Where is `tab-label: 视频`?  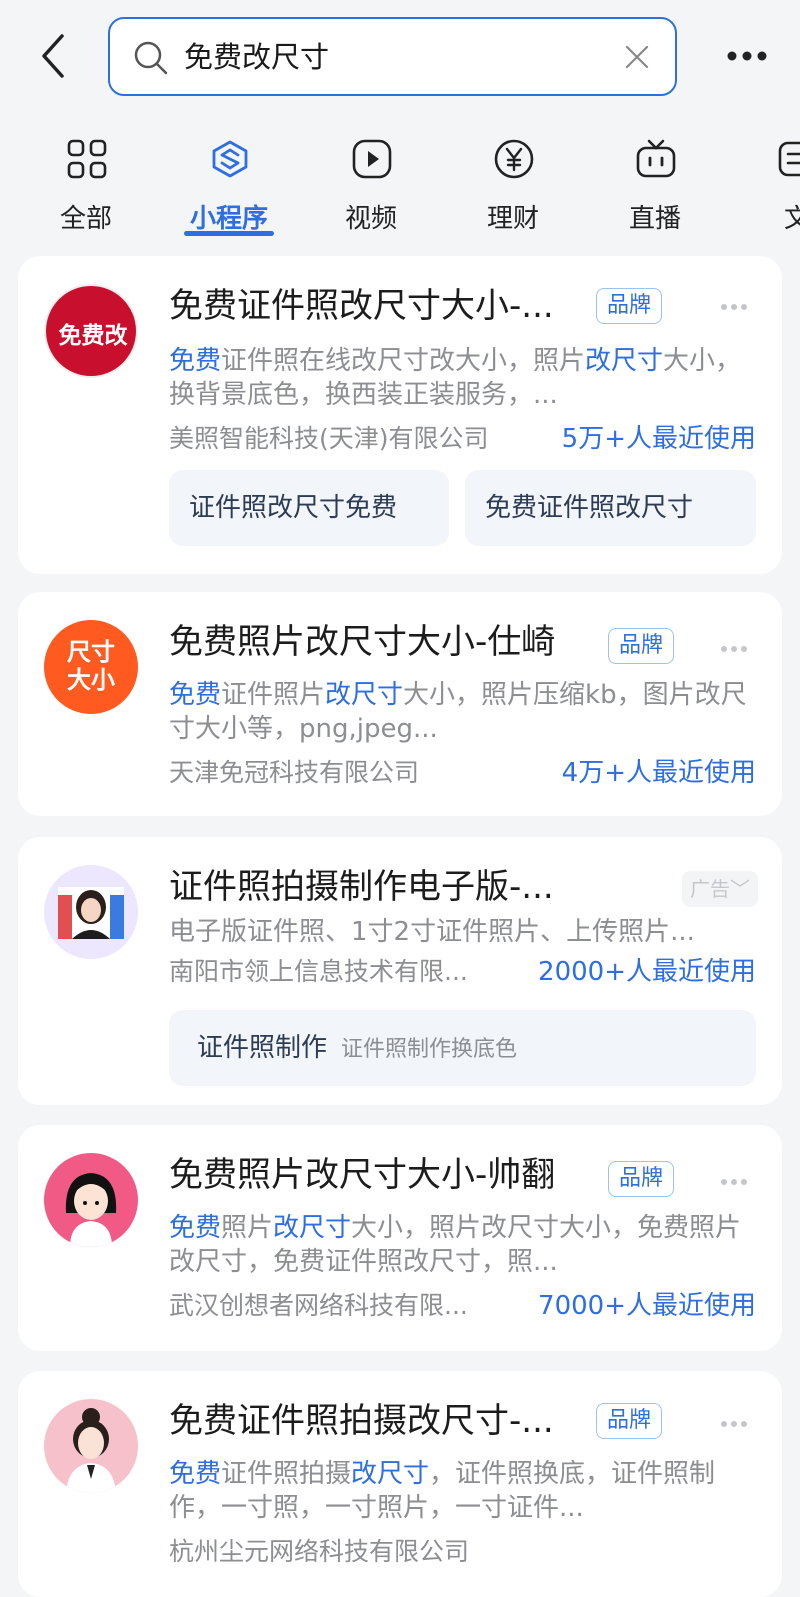
tab-label: 视频 is located at coordinates (370, 219).